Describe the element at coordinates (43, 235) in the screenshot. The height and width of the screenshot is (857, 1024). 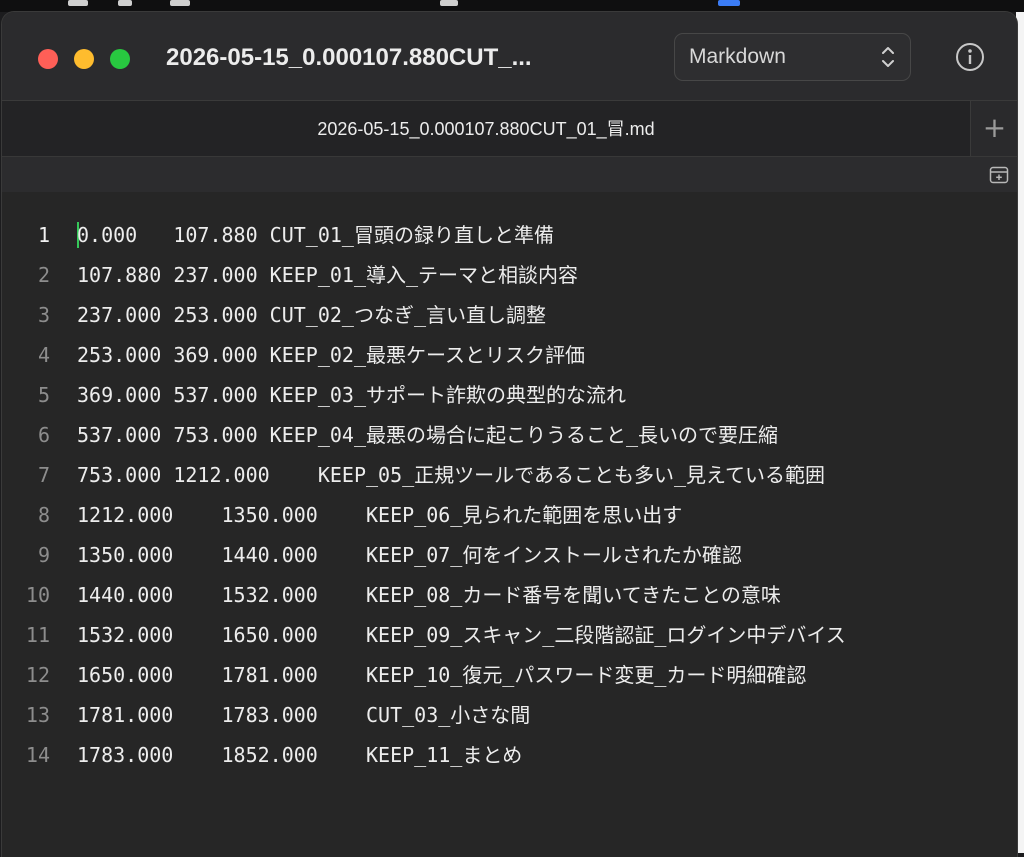
I see `line-number: 1` at that location.